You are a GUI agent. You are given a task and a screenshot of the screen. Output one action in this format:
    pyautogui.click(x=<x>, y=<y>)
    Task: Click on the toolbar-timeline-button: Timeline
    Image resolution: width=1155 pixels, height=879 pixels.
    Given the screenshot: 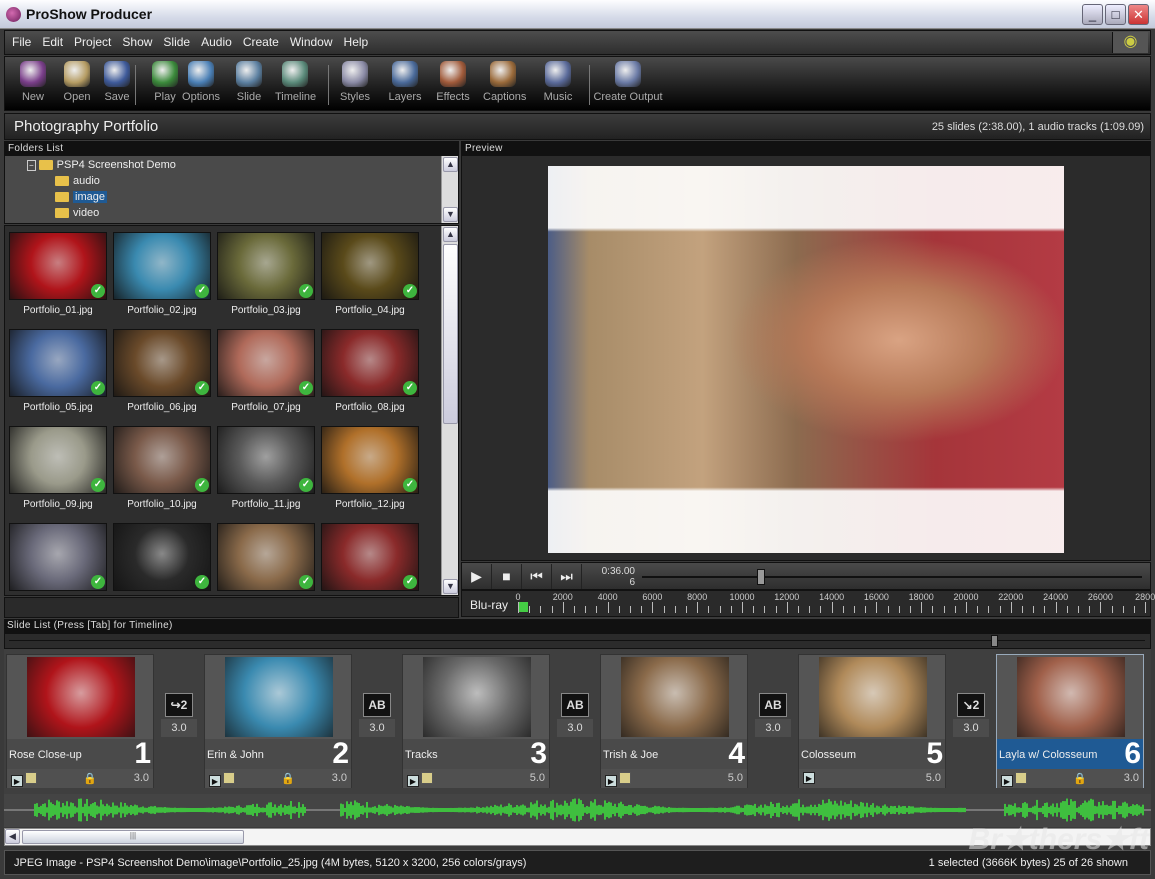 What is the action you would take?
    pyautogui.click(x=295, y=82)
    